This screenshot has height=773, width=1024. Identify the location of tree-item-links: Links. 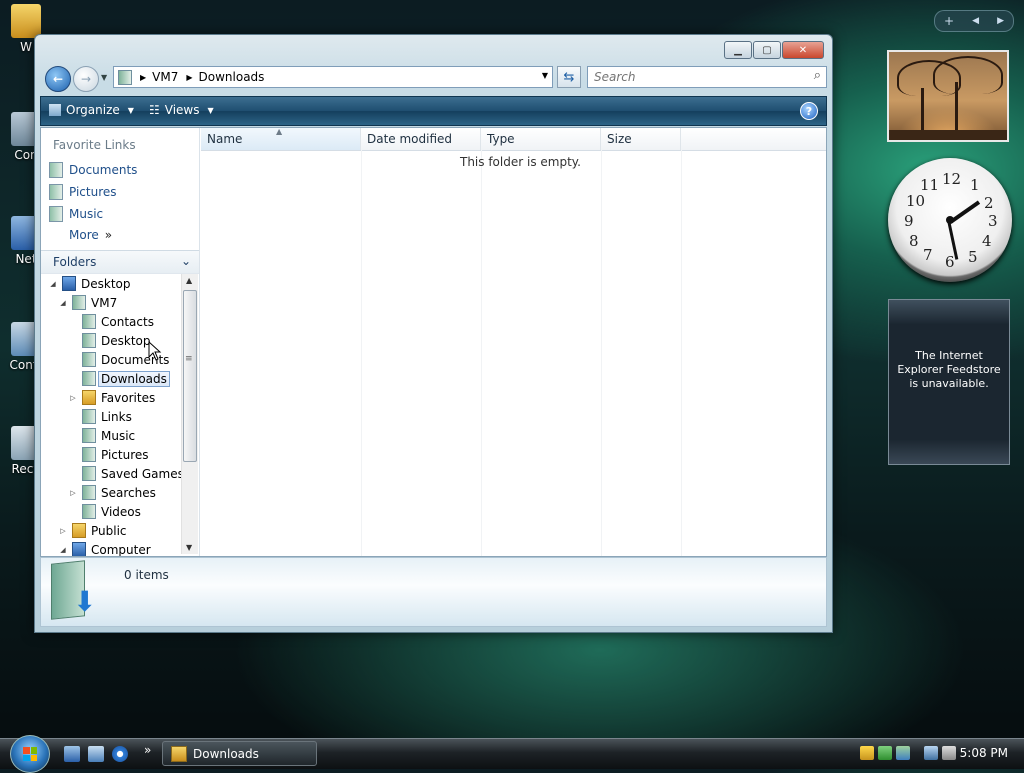
(100, 416).